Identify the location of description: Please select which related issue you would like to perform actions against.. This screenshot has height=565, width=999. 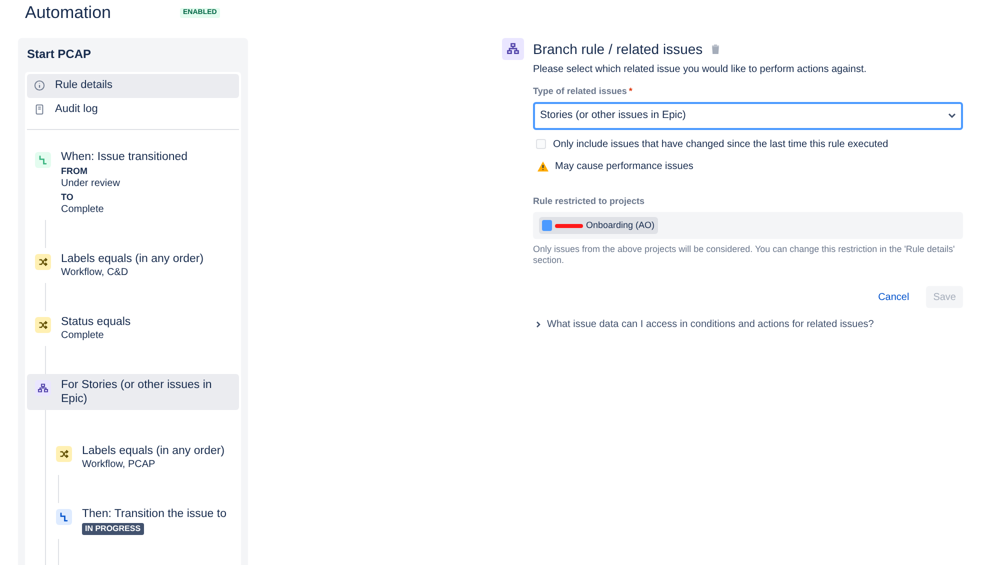
(700, 70).